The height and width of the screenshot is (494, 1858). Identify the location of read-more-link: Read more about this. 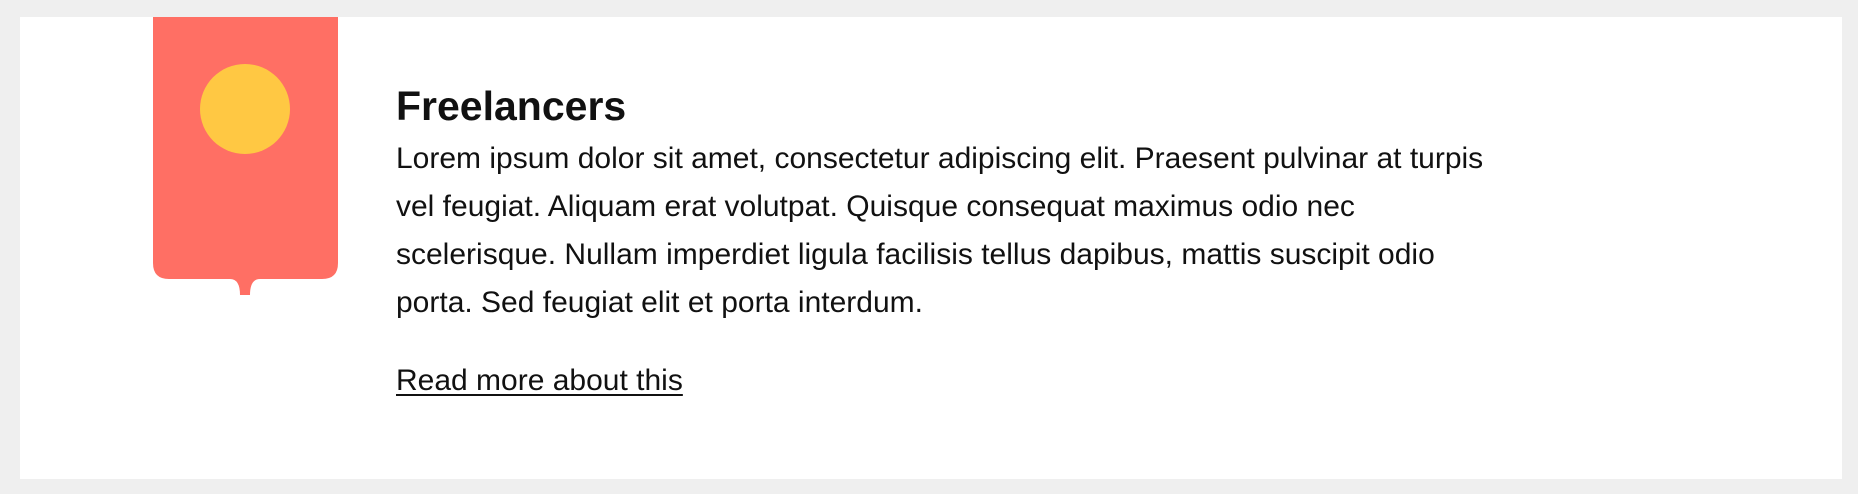
(539, 381).